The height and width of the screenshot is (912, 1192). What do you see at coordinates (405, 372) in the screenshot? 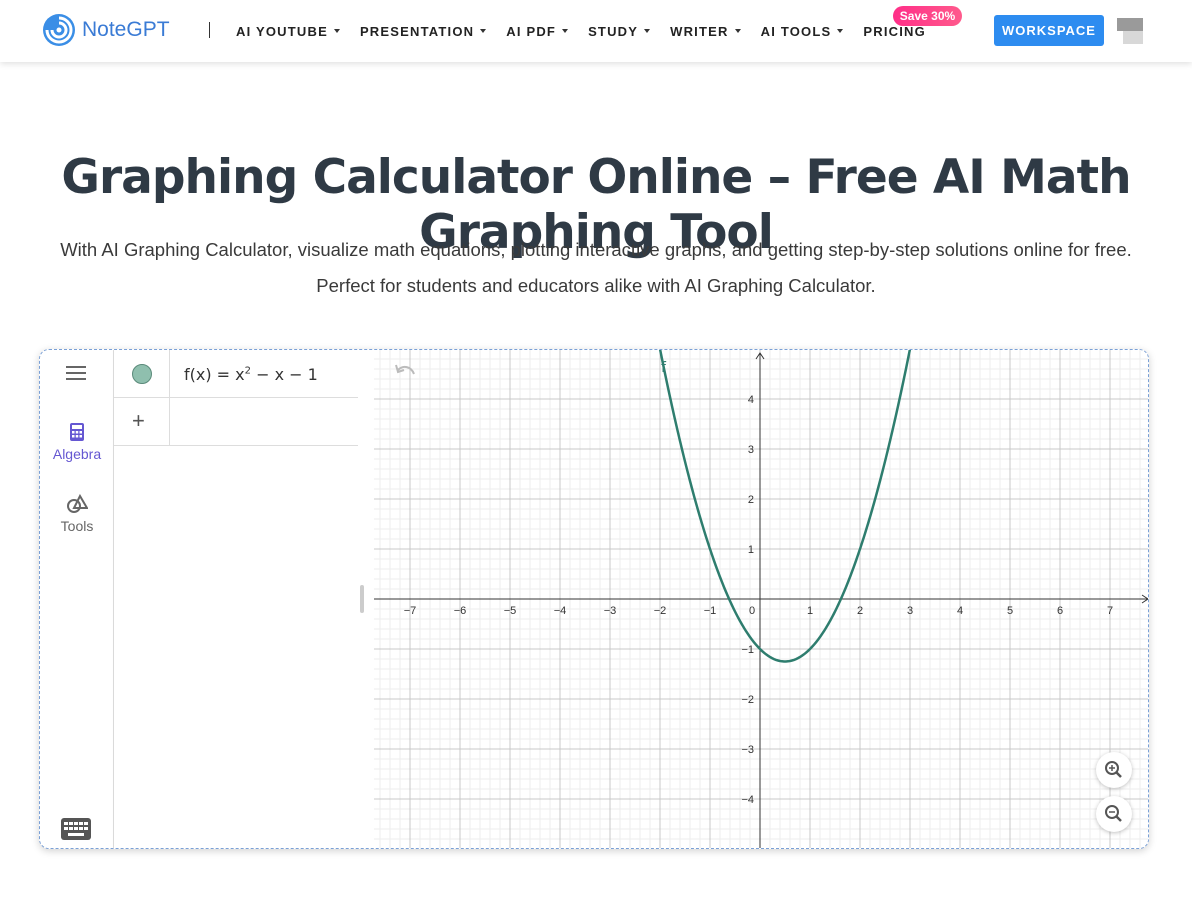
I see `undo-icon` at bounding box center [405, 372].